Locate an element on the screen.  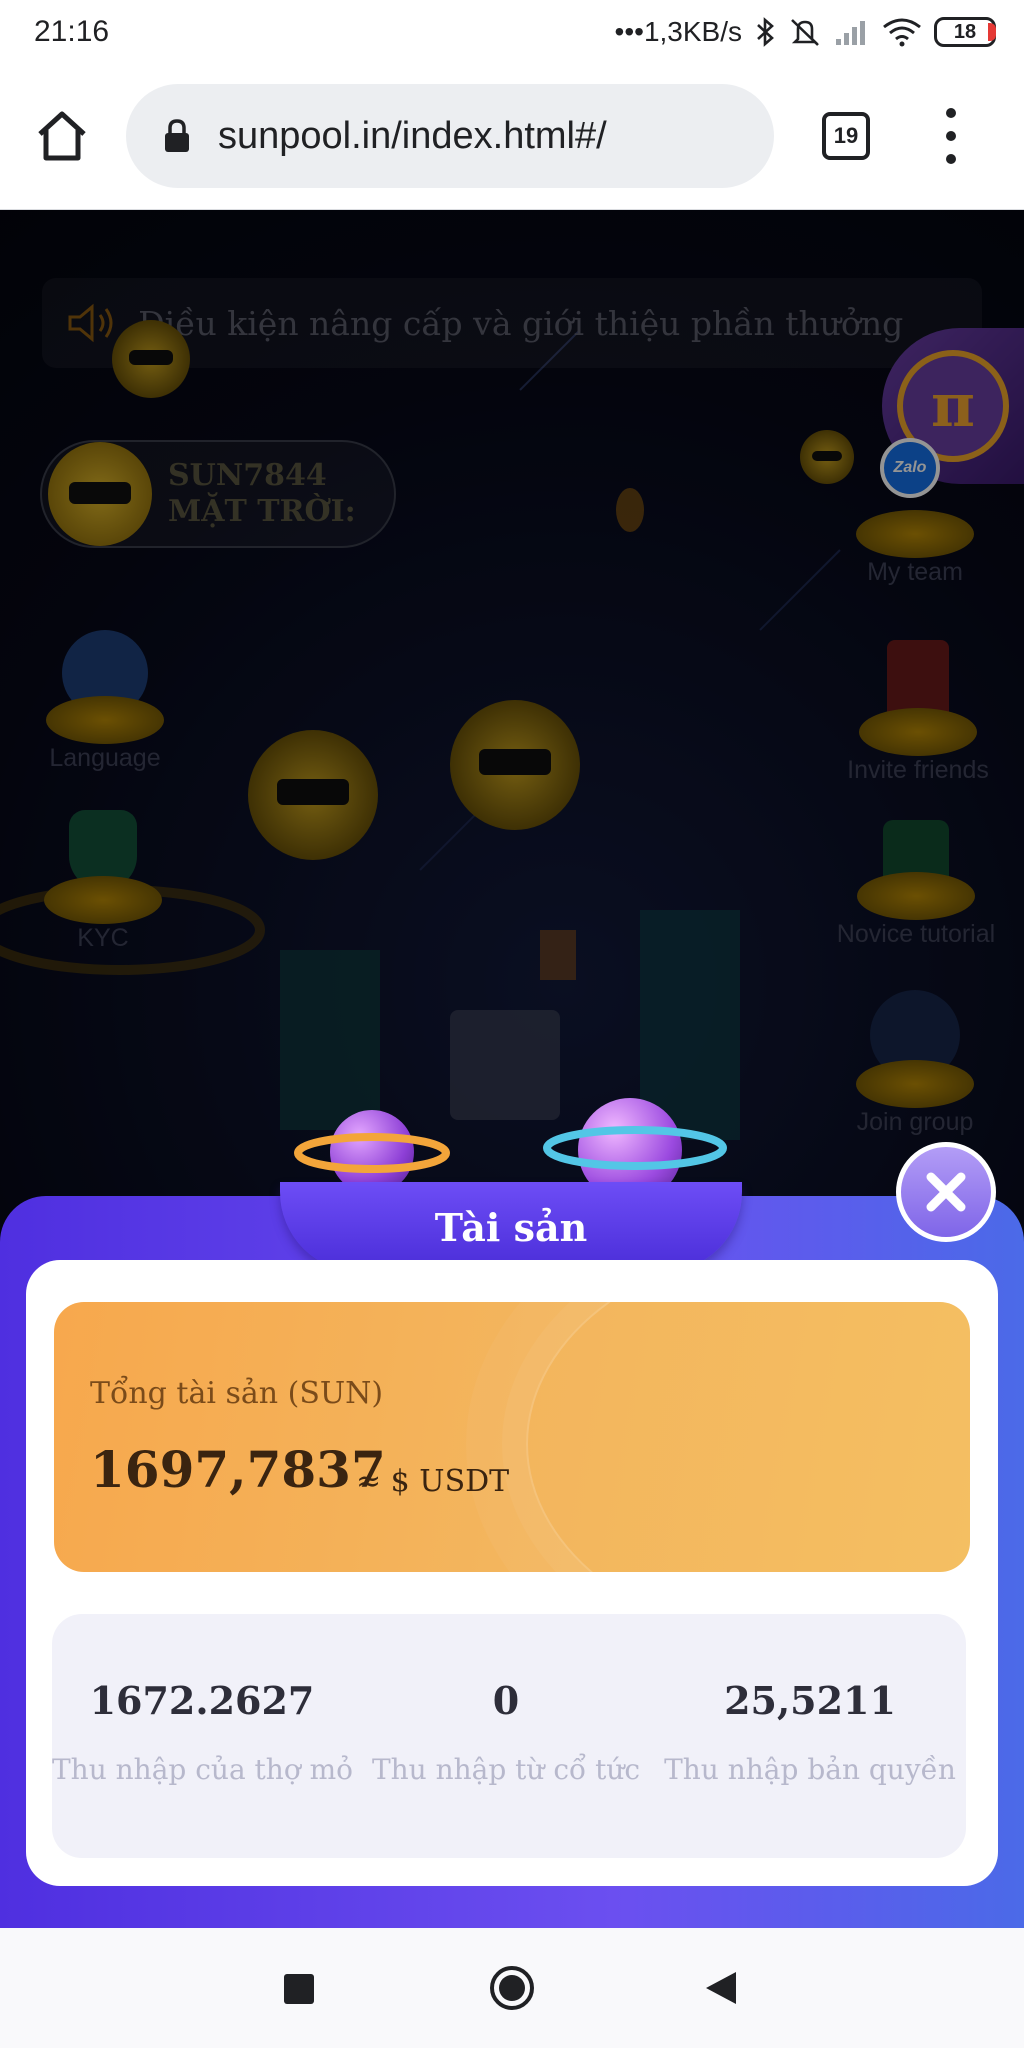
total-assets-label: Tổng tài sản (SUN) is located at coordinates (237, 1393).